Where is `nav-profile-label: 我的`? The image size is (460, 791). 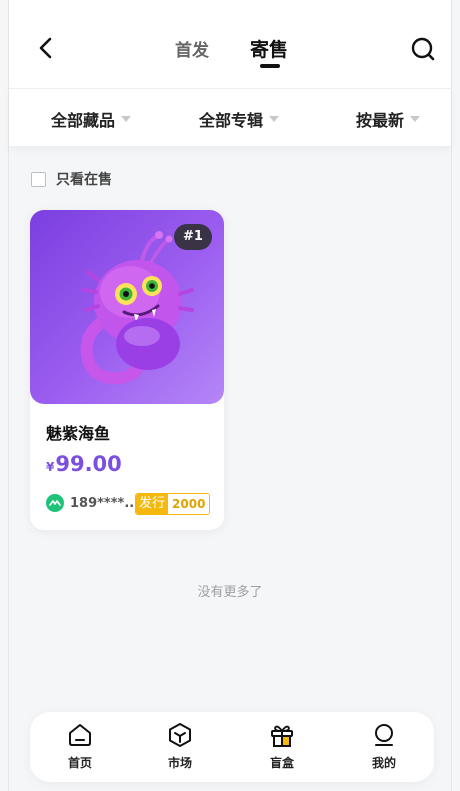 nav-profile-label: 我的 is located at coordinates (383, 763).